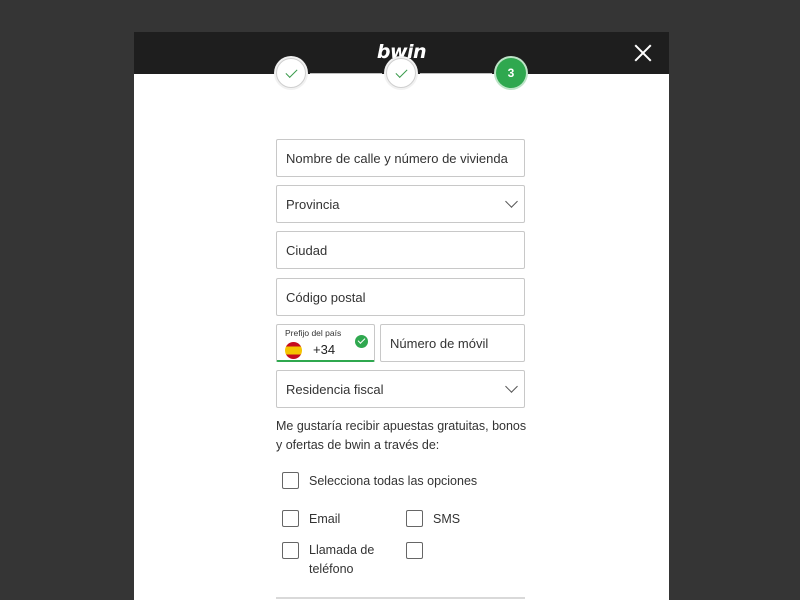 The width and height of the screenshot is (800, 600). What do you see at coordinates (326, 297) in the screenshot?
I see `postal-code-placeholder: Código postal` at bounding box center [326, 297].